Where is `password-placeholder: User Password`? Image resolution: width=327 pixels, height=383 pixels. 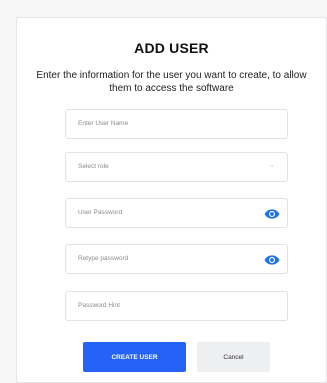 password-placeholder: User Password is located at coordinates (100, 212).